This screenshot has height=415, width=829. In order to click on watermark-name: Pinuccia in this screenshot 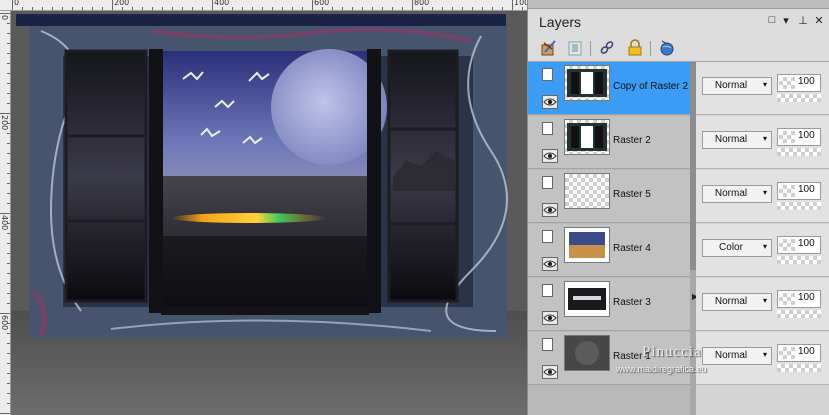, I will do `click(672, 352)`.